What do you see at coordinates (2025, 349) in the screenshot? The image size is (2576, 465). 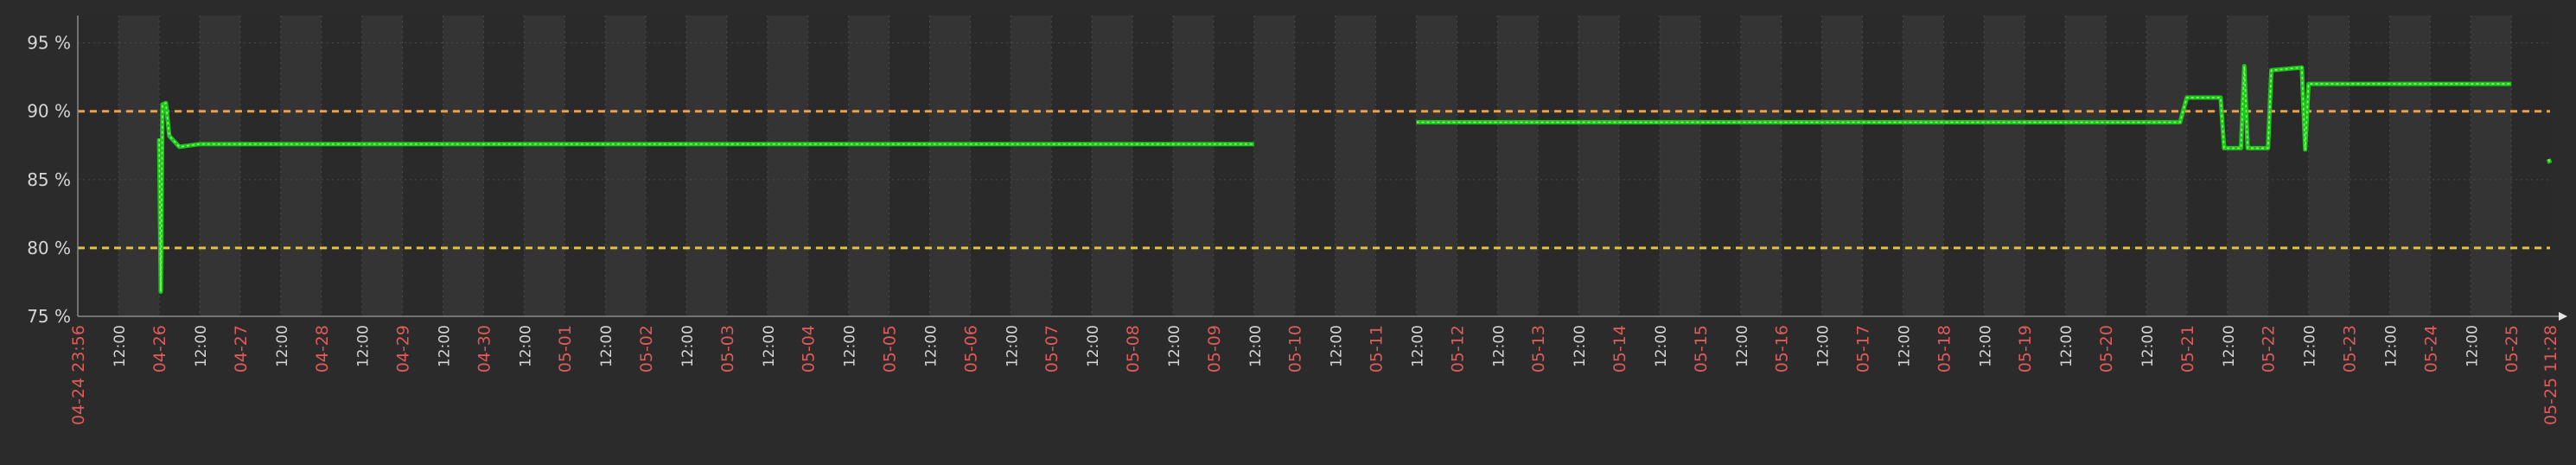 I see `x-tick-date-label: 05-19` at bounding box center [2025, 349].